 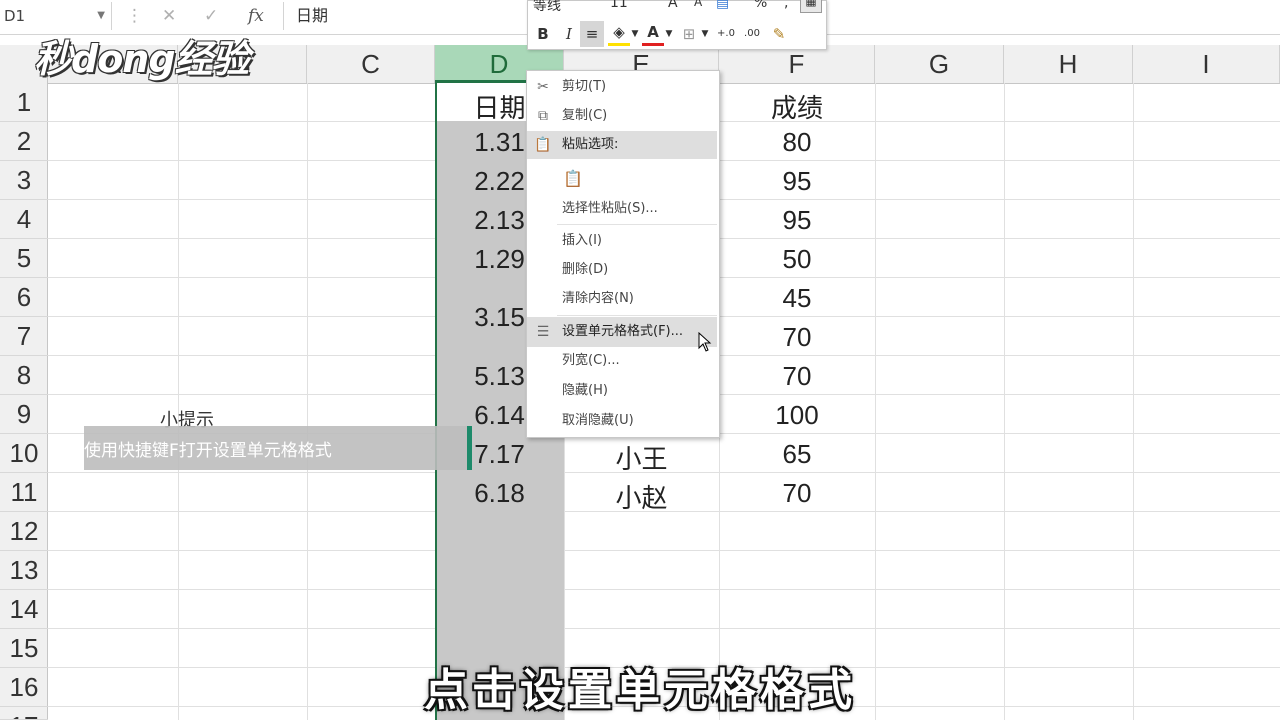 I want to click on menu-item-label: 清除内容(N), so click(x=598, y=298).